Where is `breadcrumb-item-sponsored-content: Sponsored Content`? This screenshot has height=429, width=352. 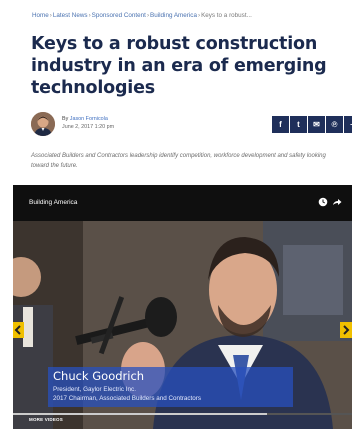 breadcrumb-item-sponsored-content: Sponsored Content is located at coordinates (119, 15).